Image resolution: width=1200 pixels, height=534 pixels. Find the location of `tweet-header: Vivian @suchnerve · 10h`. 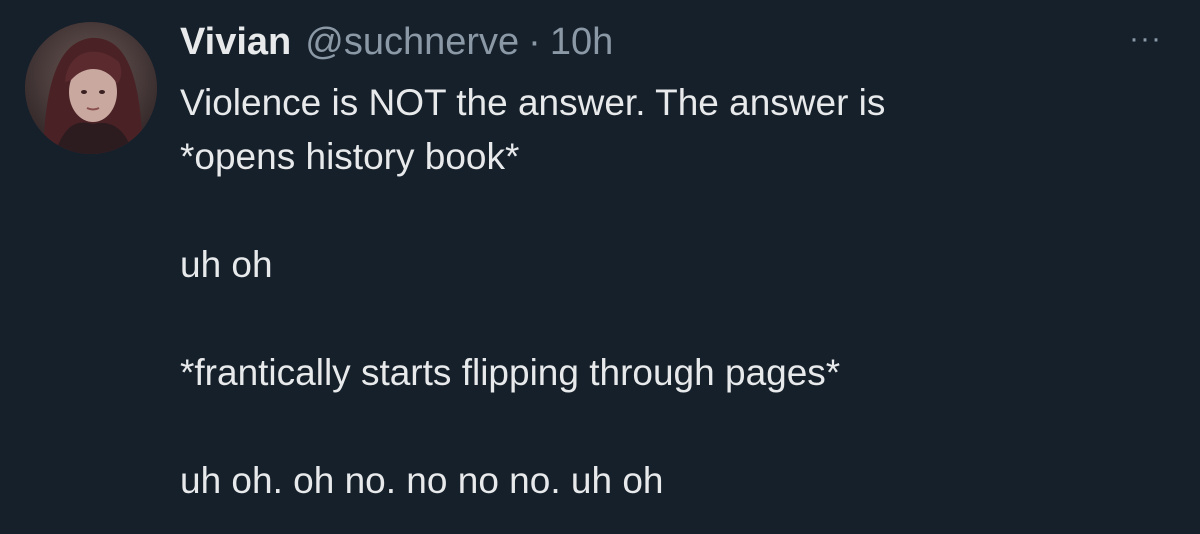

tweet-header: Vivian @suchnerve · 10h is located at coordinates (396, 42).